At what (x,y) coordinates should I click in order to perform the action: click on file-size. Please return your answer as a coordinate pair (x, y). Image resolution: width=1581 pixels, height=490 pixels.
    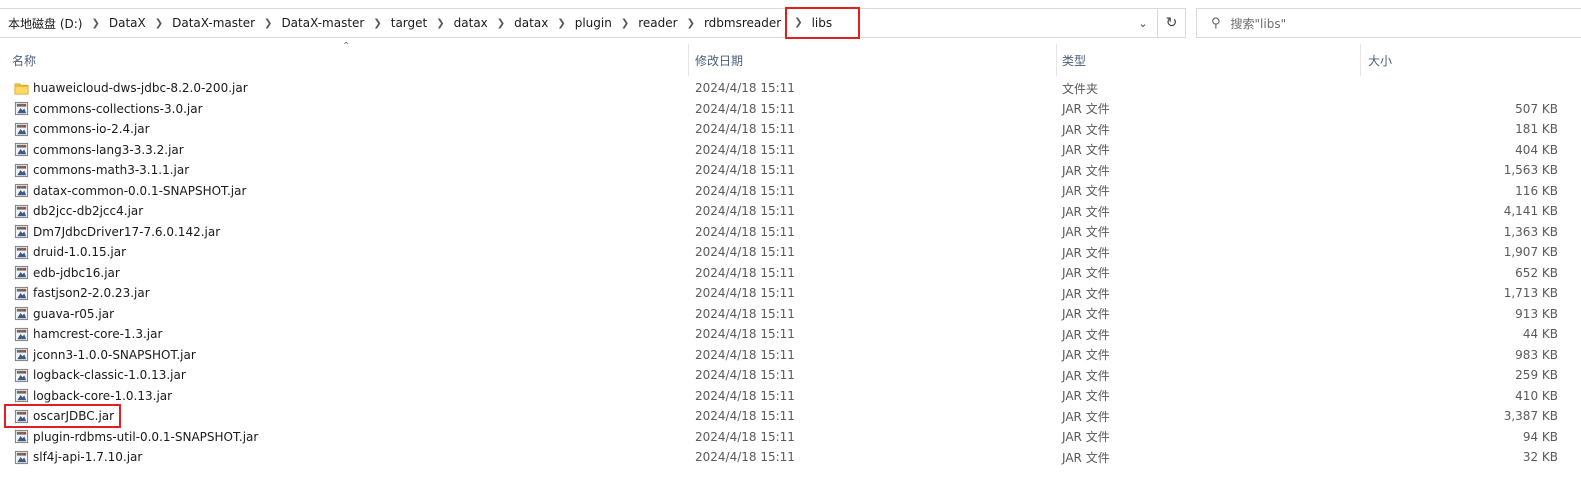
    Looking at the image, I should click on (1460, 88).